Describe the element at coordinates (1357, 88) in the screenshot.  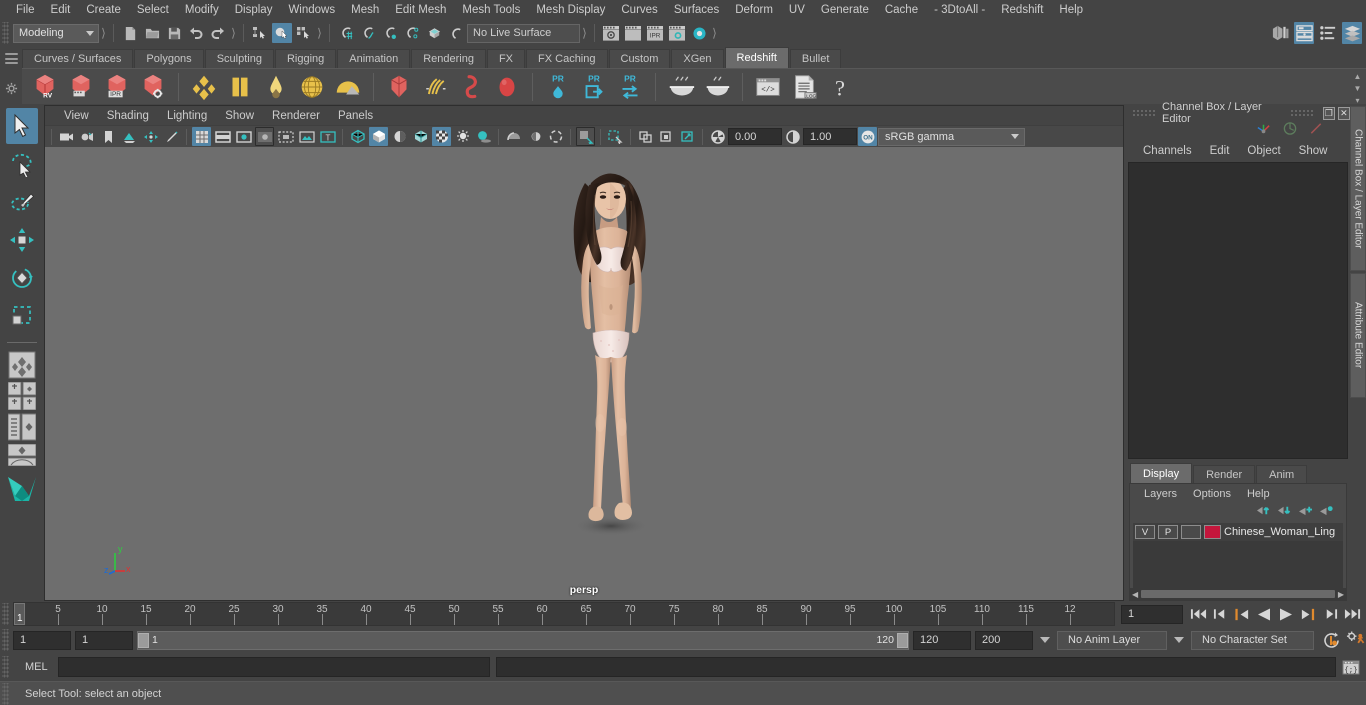
I see `shelf-scroll-arrows: ▲ ▼ ▾` at that location.